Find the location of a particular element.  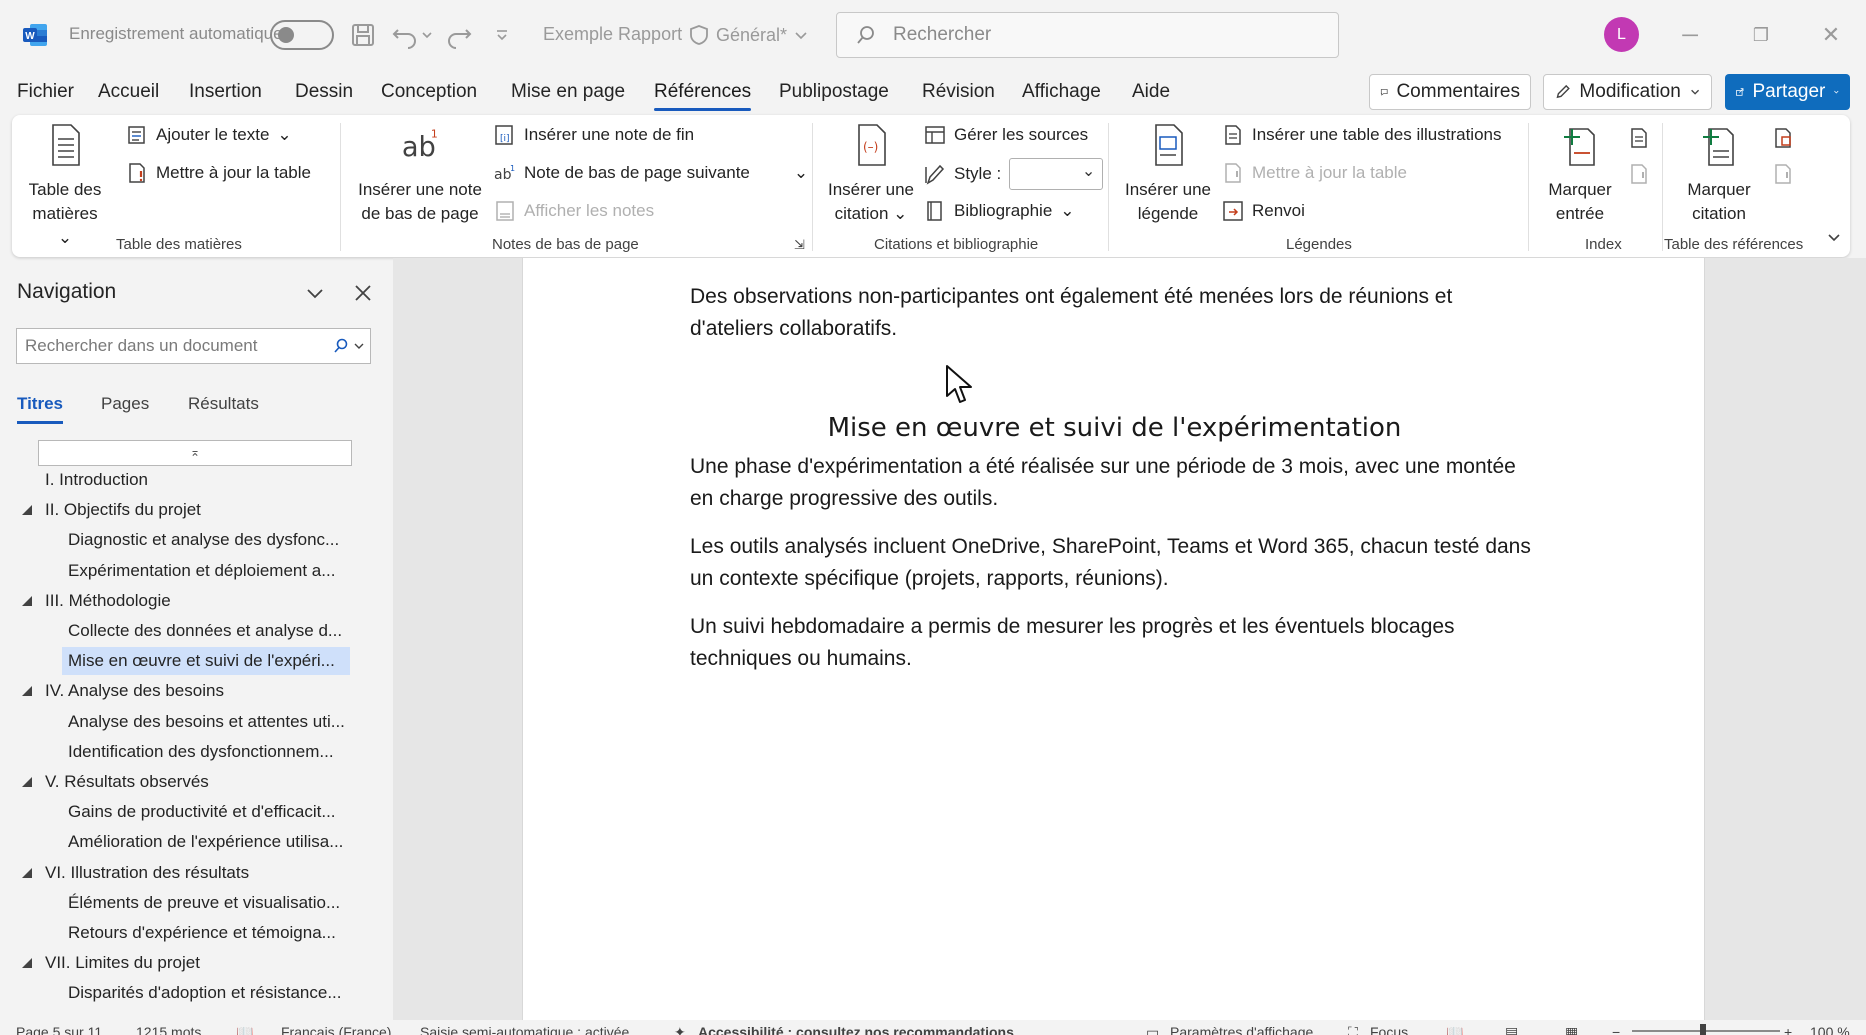

tab-aide: Aide is located at coordinates (1151, 92).